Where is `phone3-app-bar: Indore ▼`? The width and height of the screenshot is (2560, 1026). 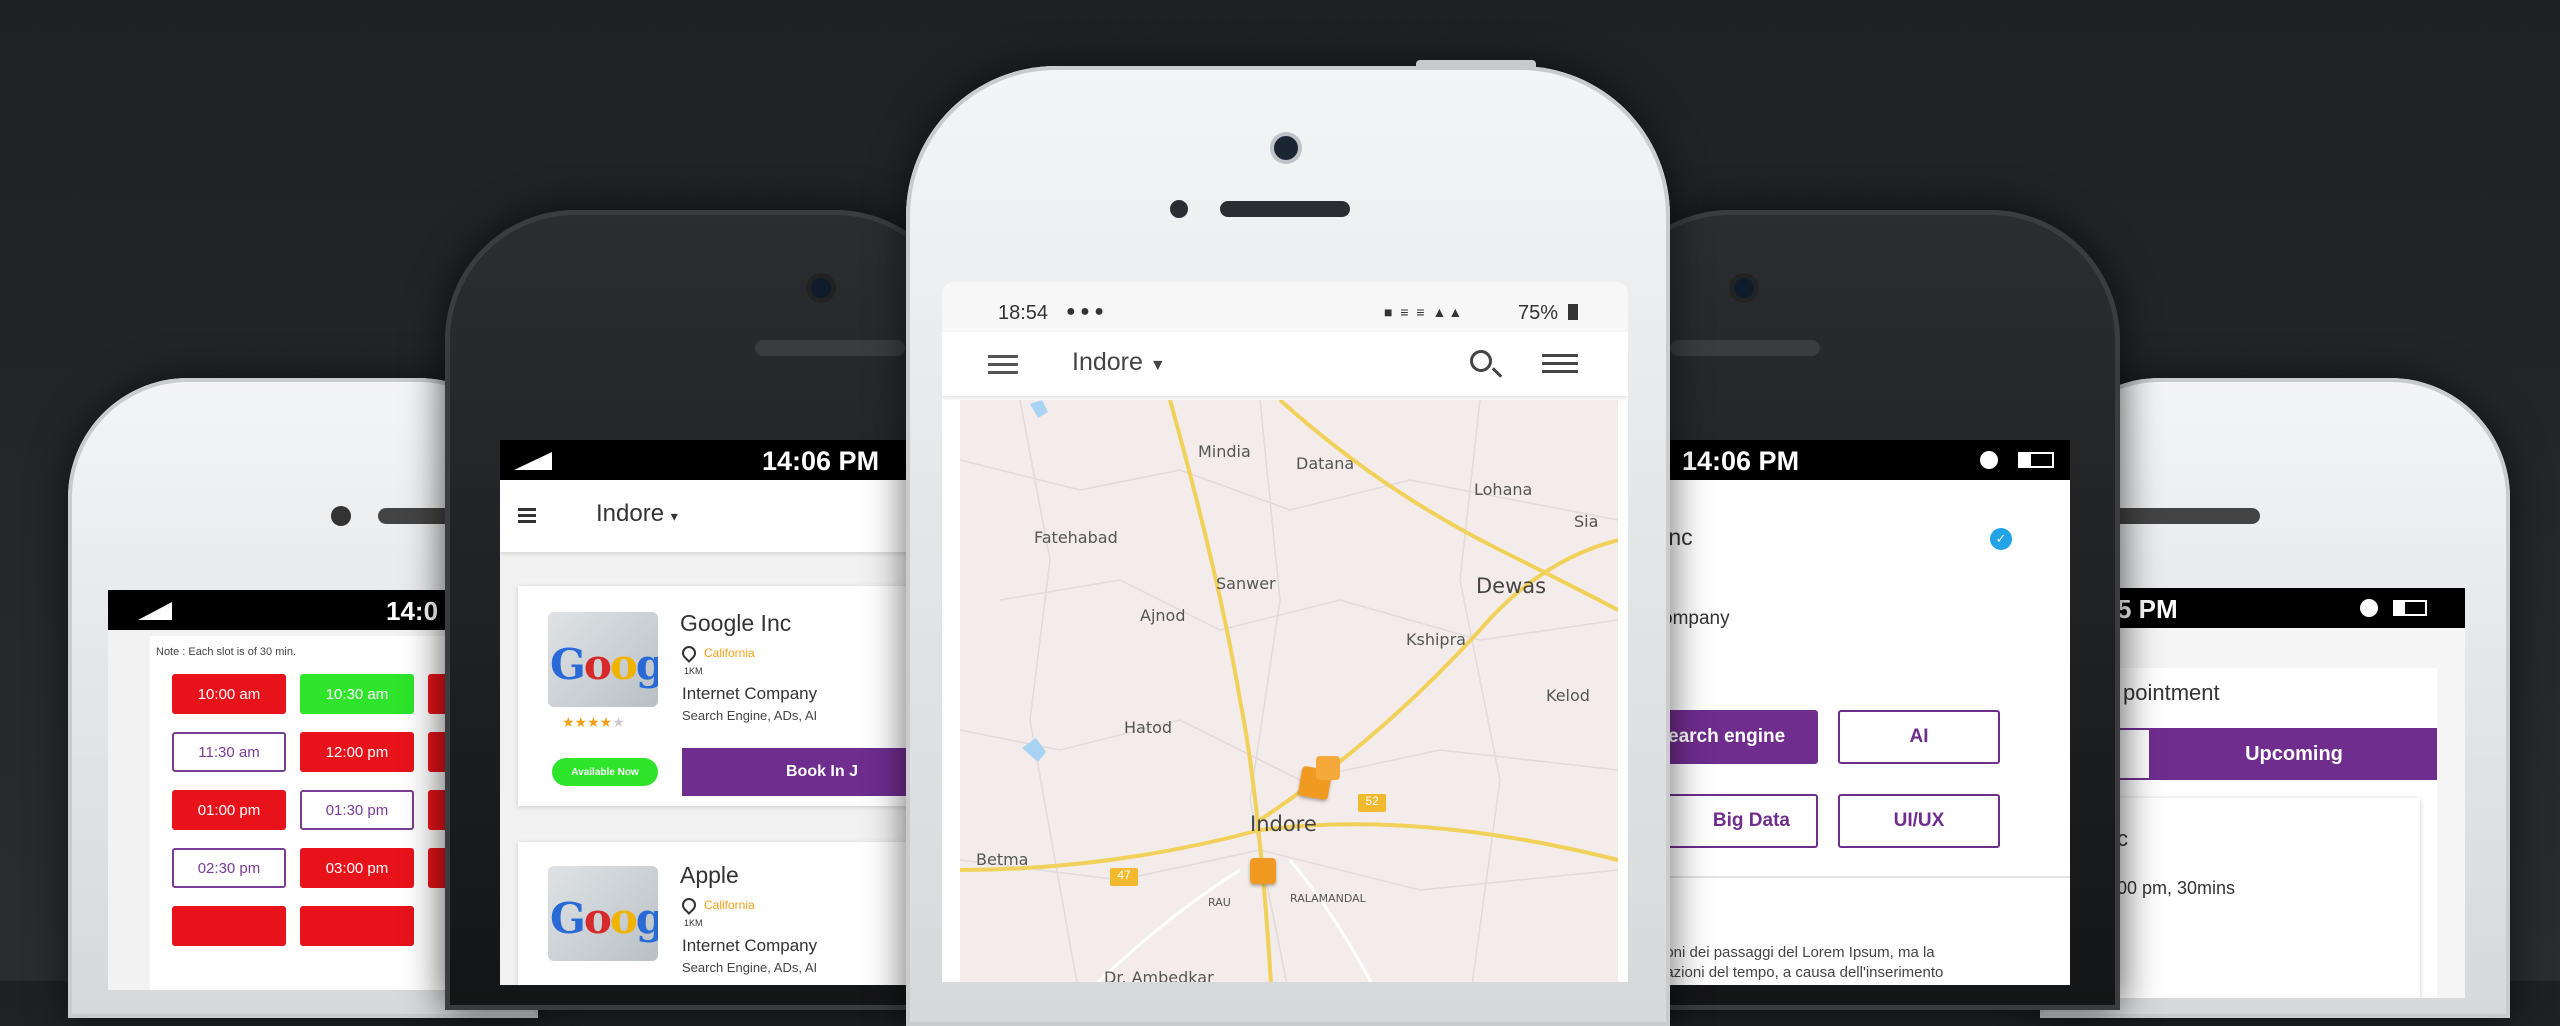 phone3-app-bar: Indore ▼ is located at coordinates (1285, 364).